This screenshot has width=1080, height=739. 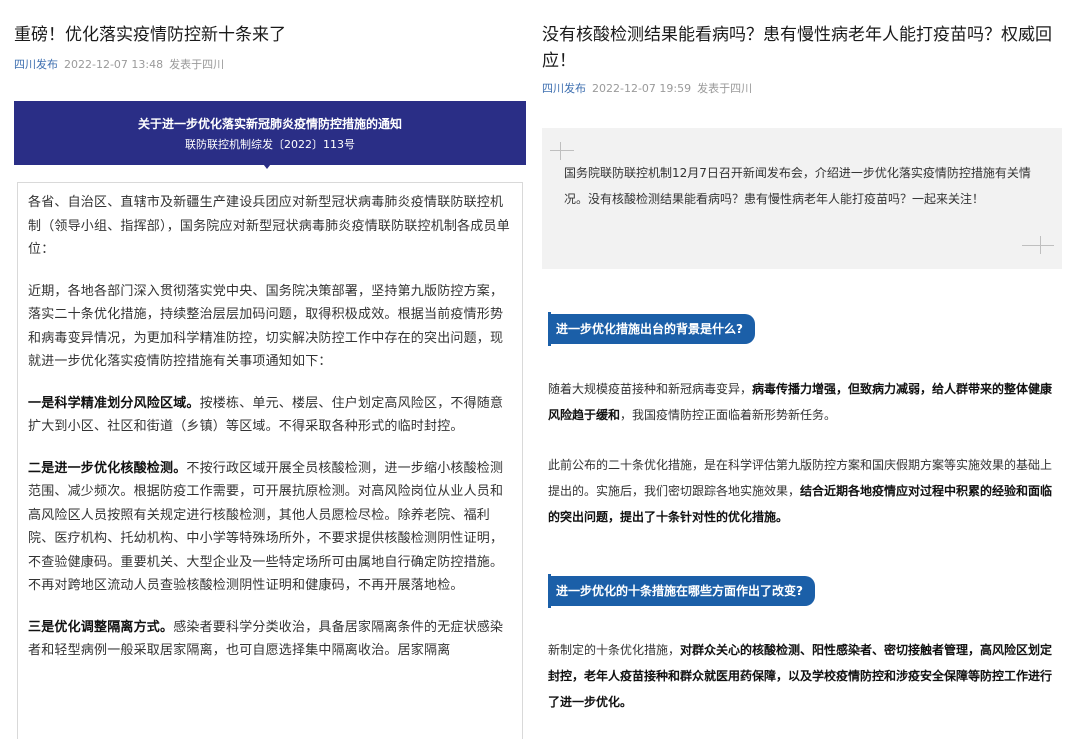 What do you see at coordinates (683, 591) in the screenshot?
I see `section-heading-label: 进一步优化的十条措施在哪些方面作出了改变?` at bounding box center [683, 591].